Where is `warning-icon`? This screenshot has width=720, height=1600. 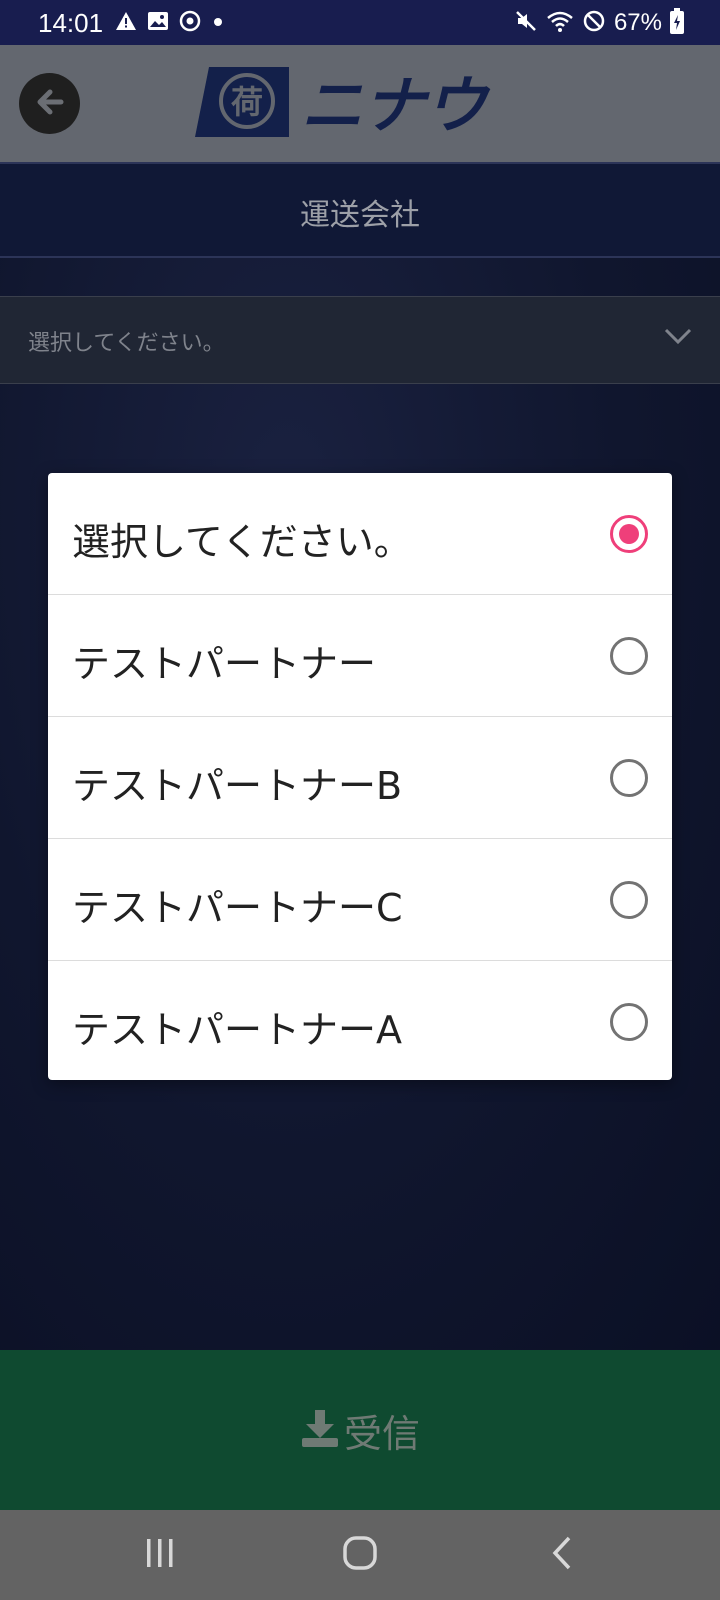 warning-icon is located at coordinates (126, 23).